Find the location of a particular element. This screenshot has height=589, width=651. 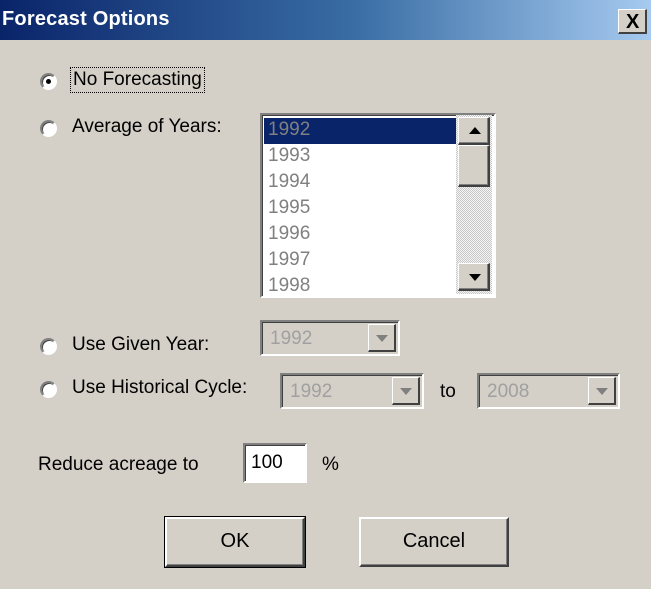

acreage-percent-value: 100 is located at coordinates (267, 462).